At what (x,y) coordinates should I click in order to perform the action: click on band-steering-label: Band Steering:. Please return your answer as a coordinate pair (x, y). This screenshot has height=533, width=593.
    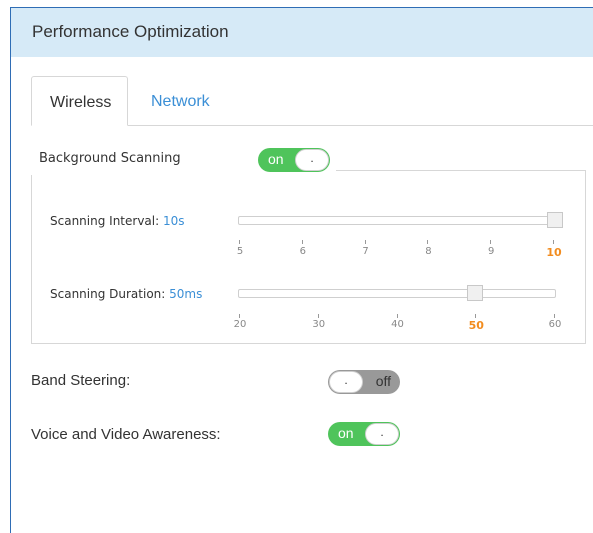
    Looking at the image, I should click on (81, 380).